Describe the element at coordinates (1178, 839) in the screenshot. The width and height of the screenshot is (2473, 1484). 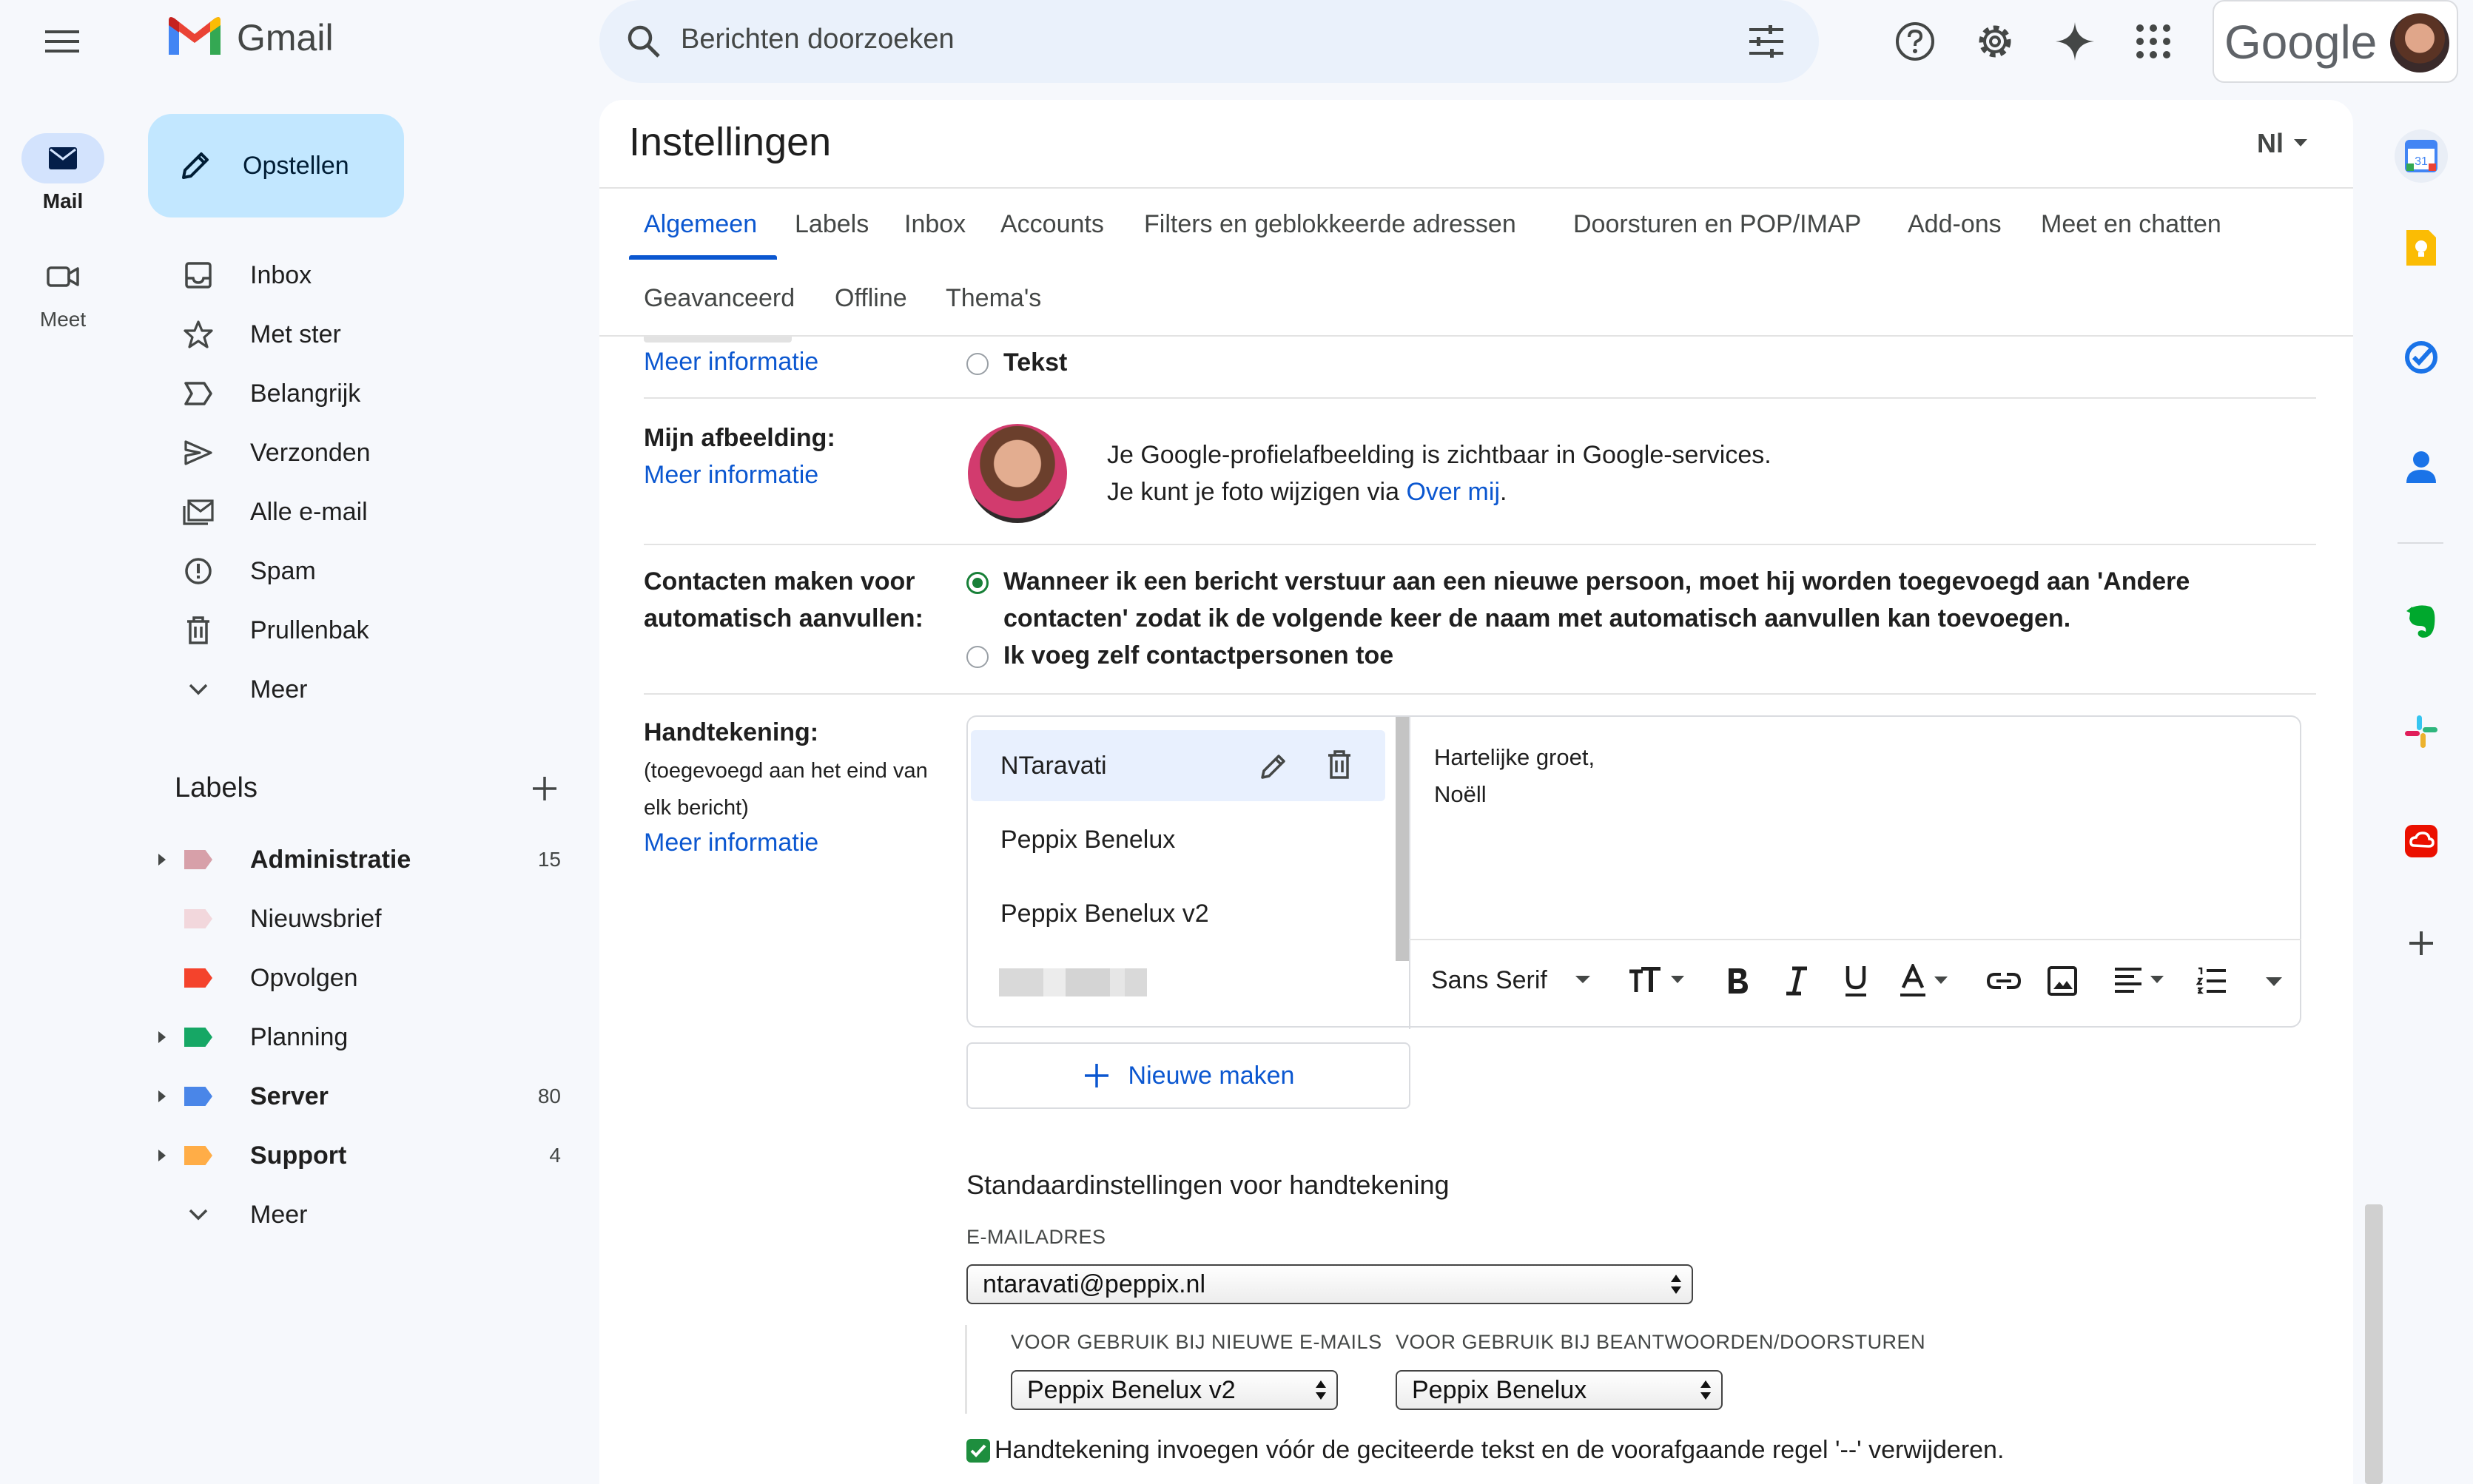
I see `signature-list-item: Peppix Benelux` at that location.